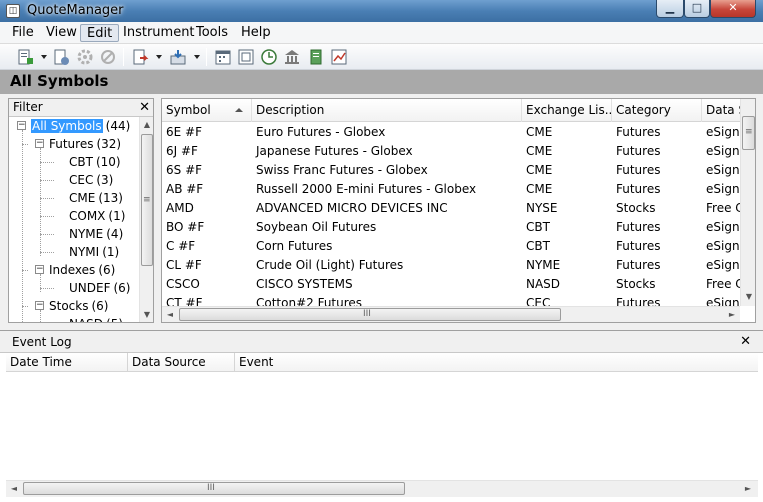  I want to click on menu-help: Help, so click(256, 33).